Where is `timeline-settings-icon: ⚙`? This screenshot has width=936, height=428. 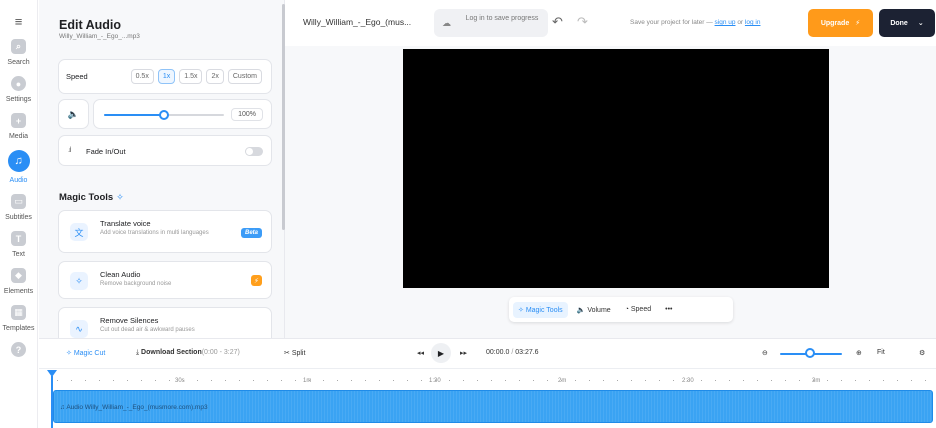 timeline-settings-icon: ⚙ is located at coordinates (922, 353).